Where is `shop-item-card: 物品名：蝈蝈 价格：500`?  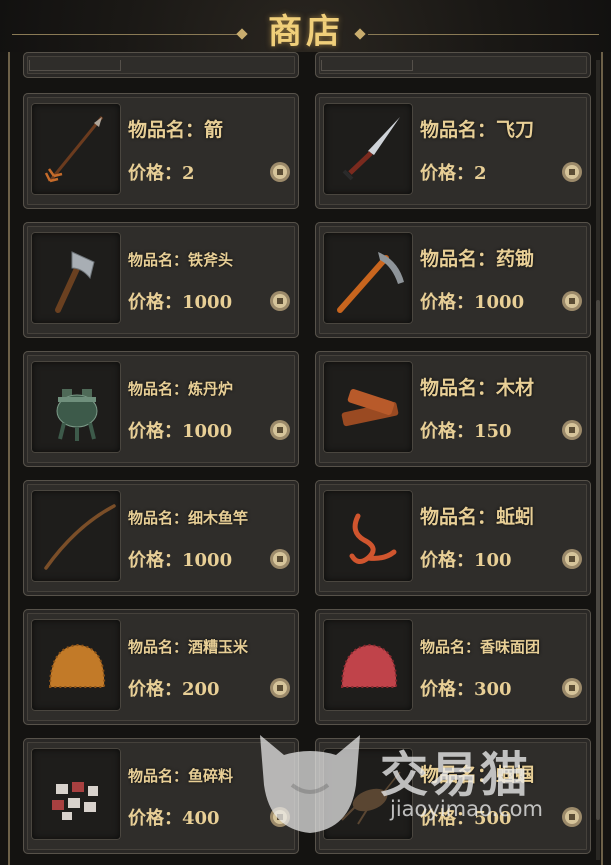 shop-item-card: 物品名：蝈蝈 价格：500 is located at coordinates (453, 796).